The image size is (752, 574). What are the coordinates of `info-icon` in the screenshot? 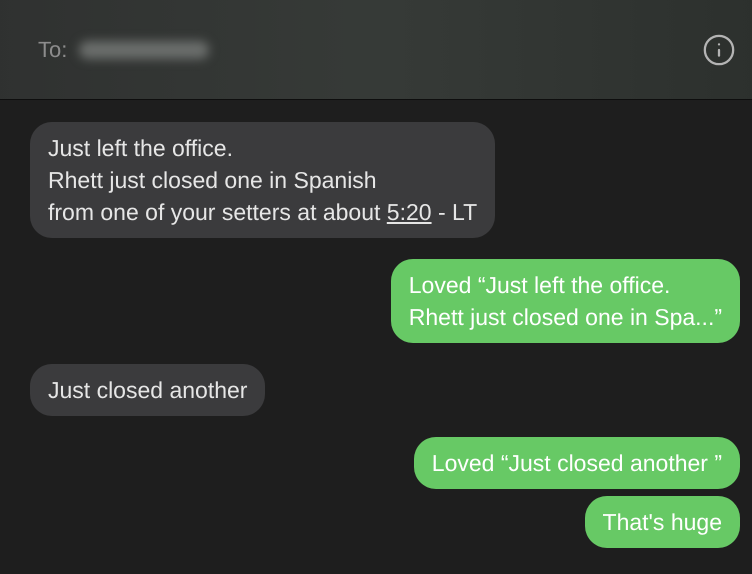 It's located at (719, 49).